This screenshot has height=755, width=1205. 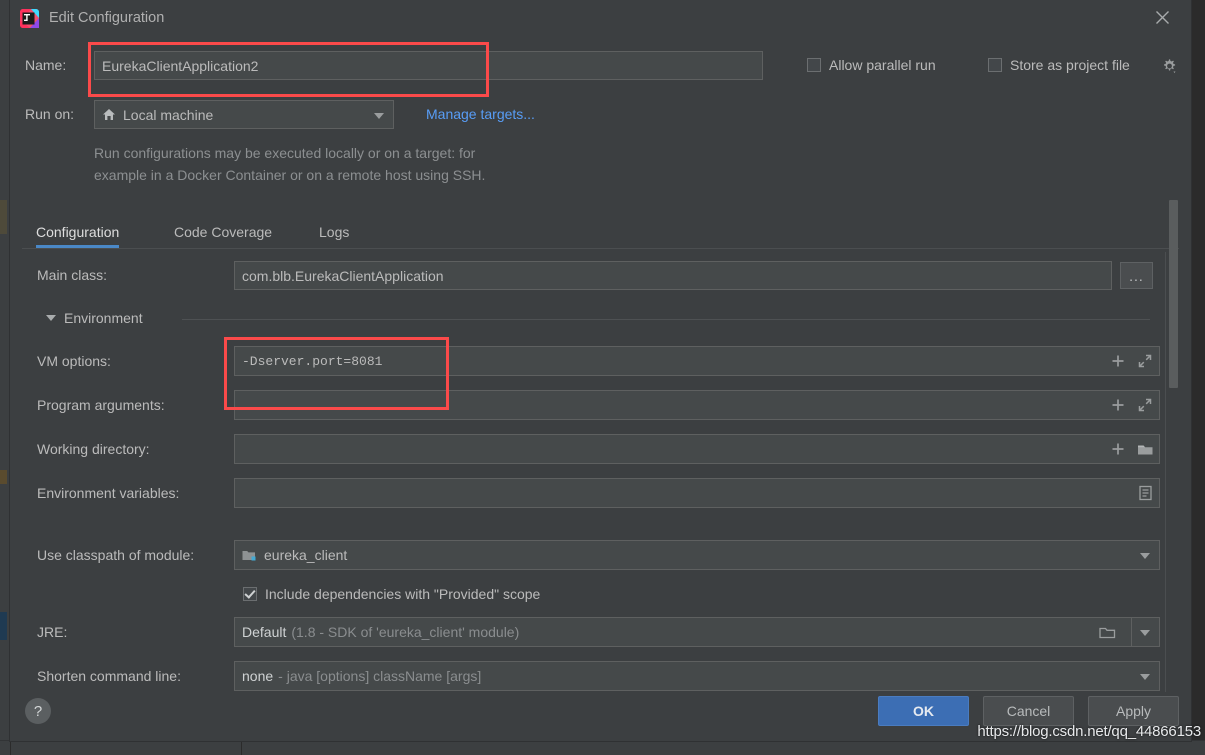 What do you see at coordinates (697, 676) in the screenshot?
I see `shorten-command-line-combo: none - java [options] className [args]` at bounding box center [697, 676].